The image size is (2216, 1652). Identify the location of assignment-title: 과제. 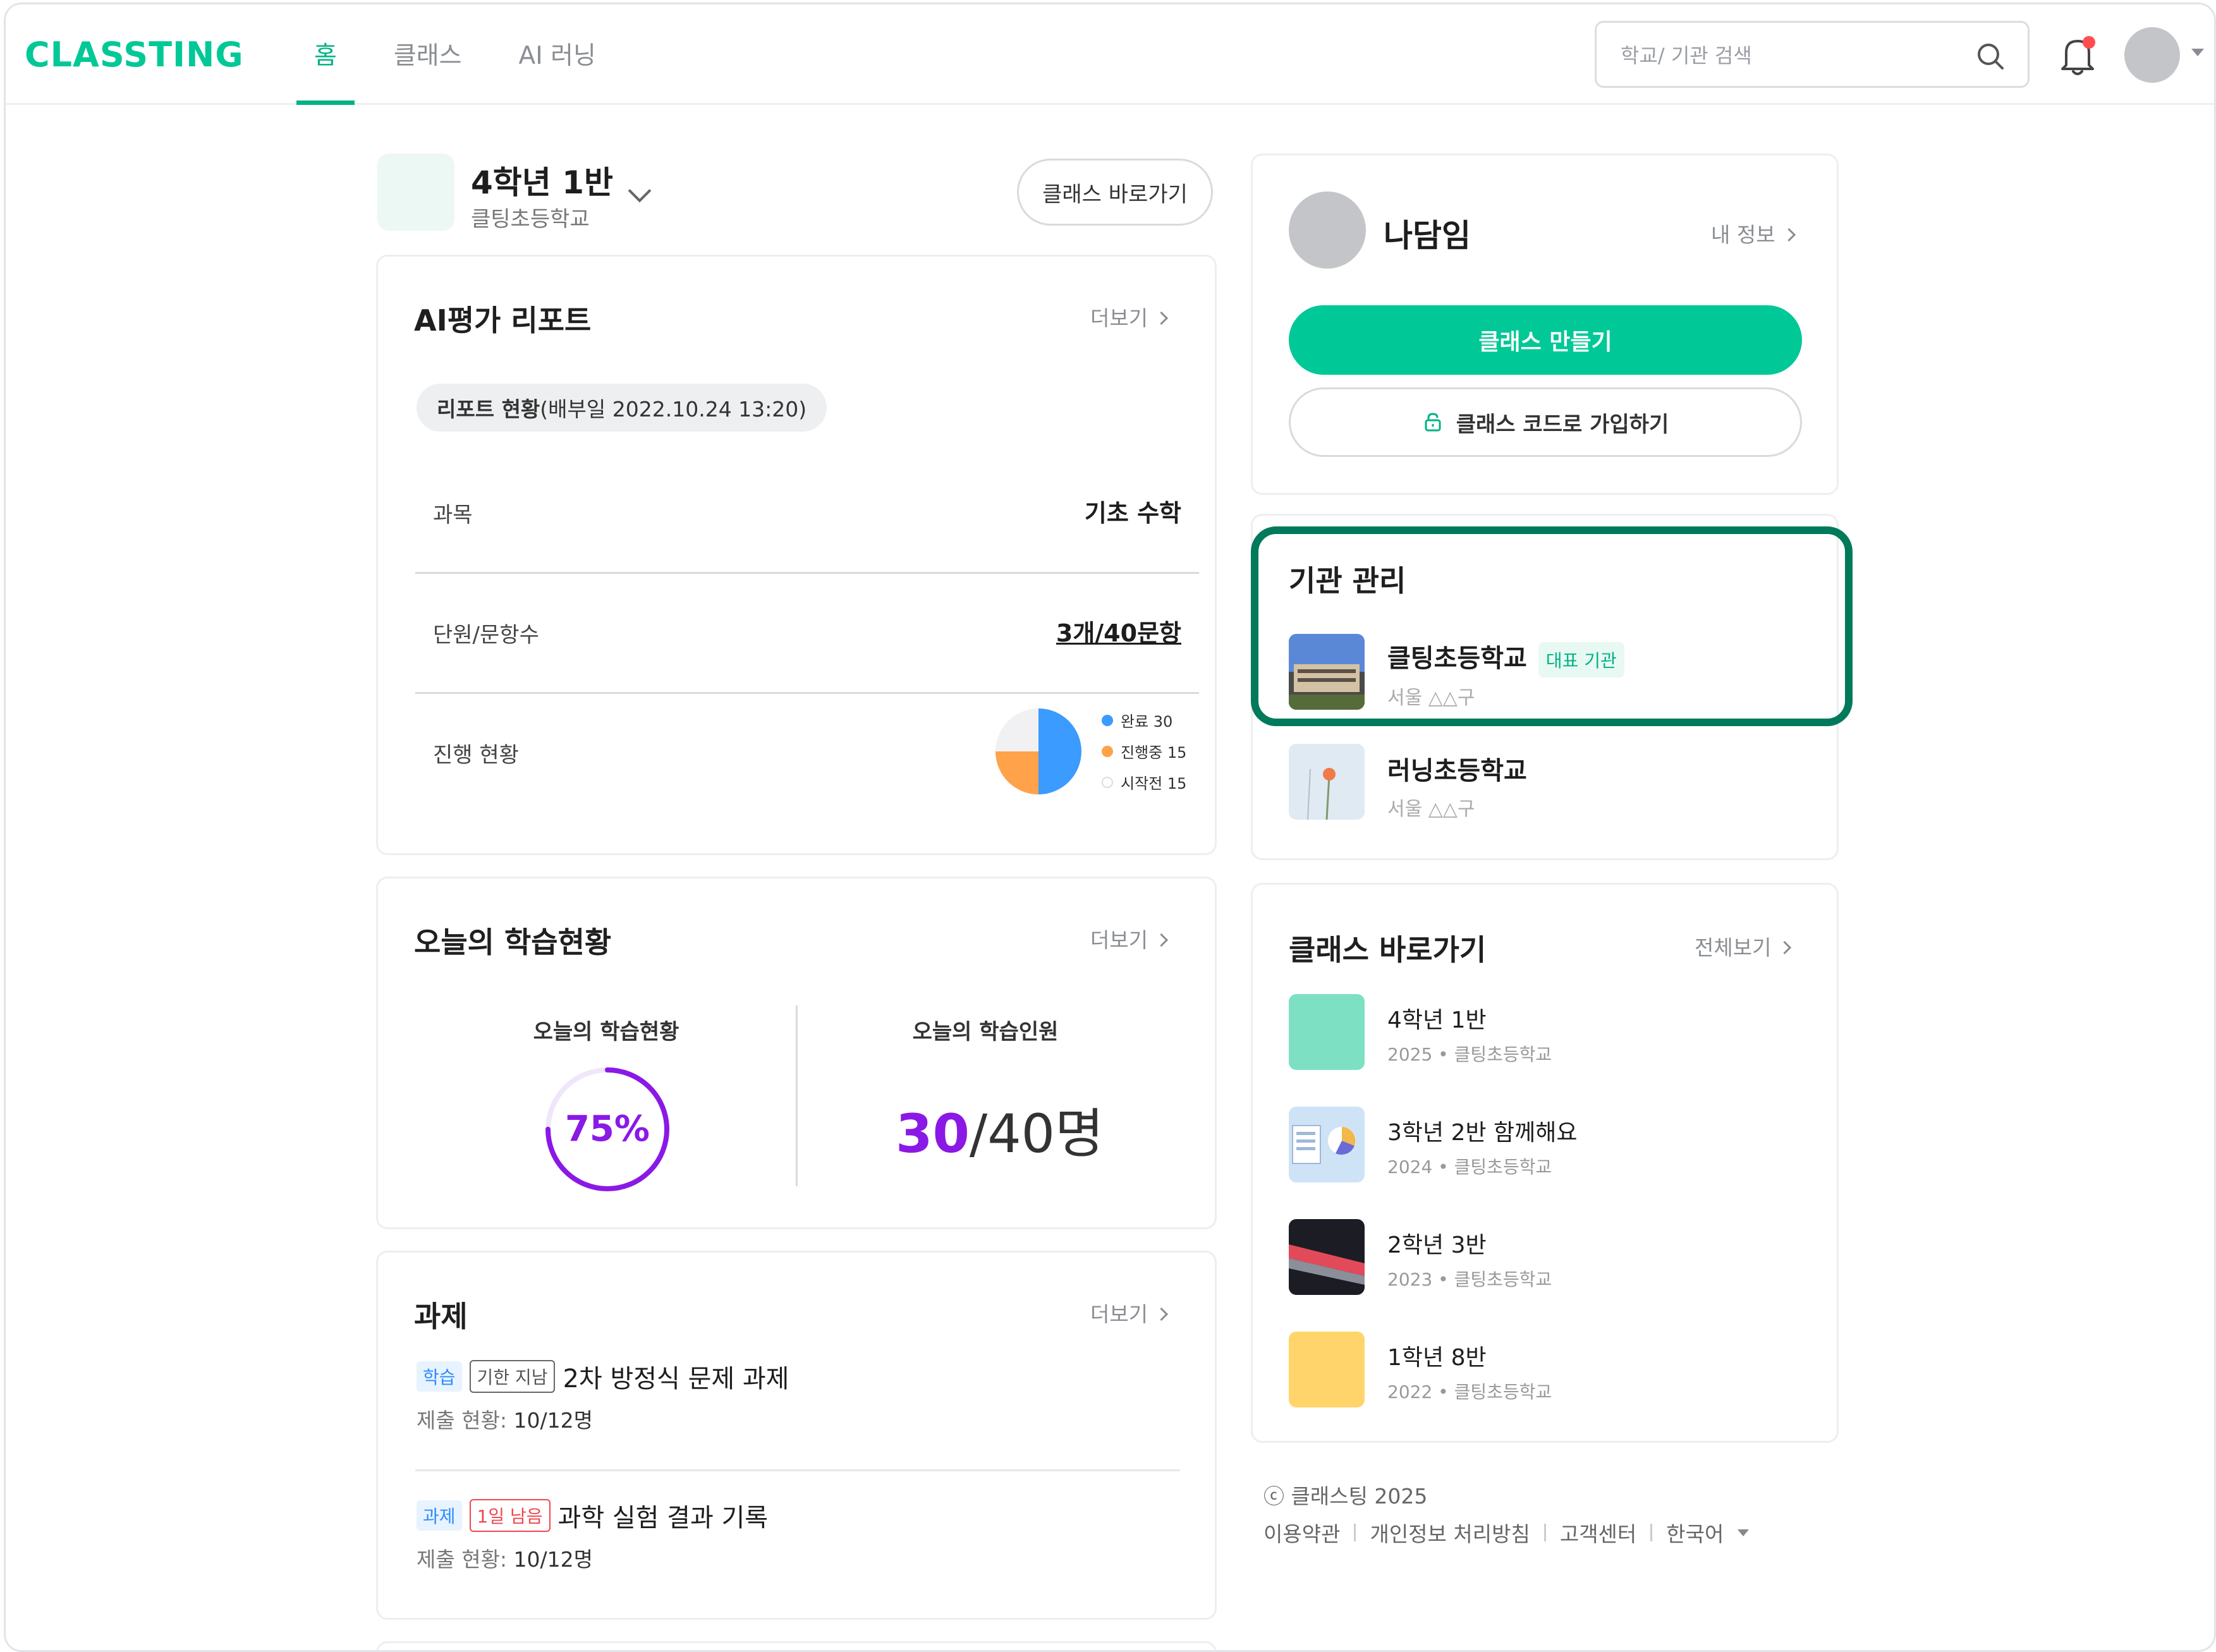
(441, 1316).